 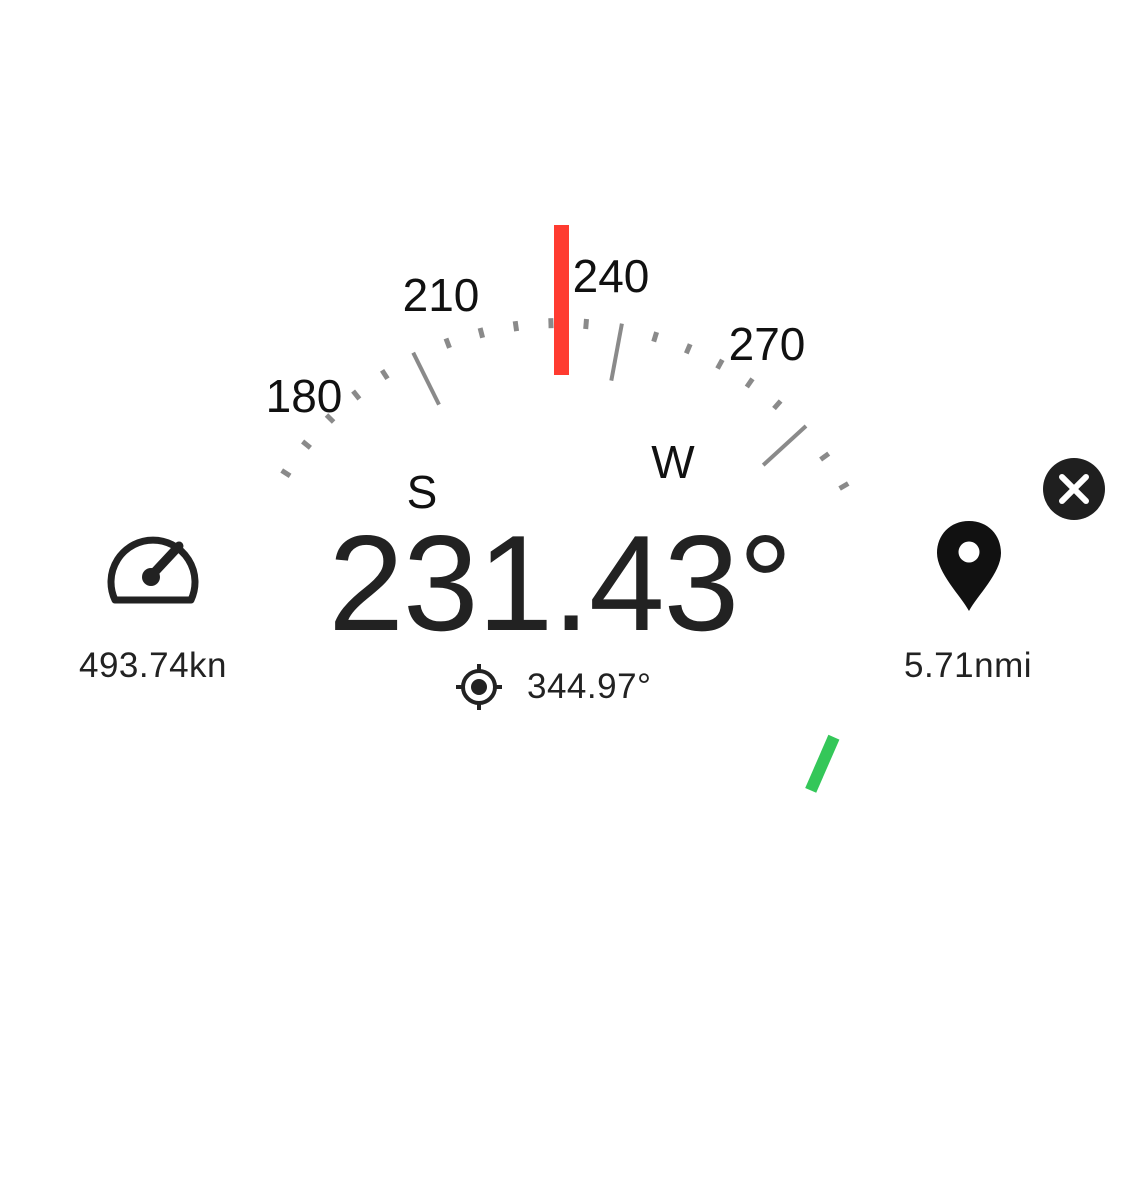 I want to click on close-icon, so click(x=1074, y=489).